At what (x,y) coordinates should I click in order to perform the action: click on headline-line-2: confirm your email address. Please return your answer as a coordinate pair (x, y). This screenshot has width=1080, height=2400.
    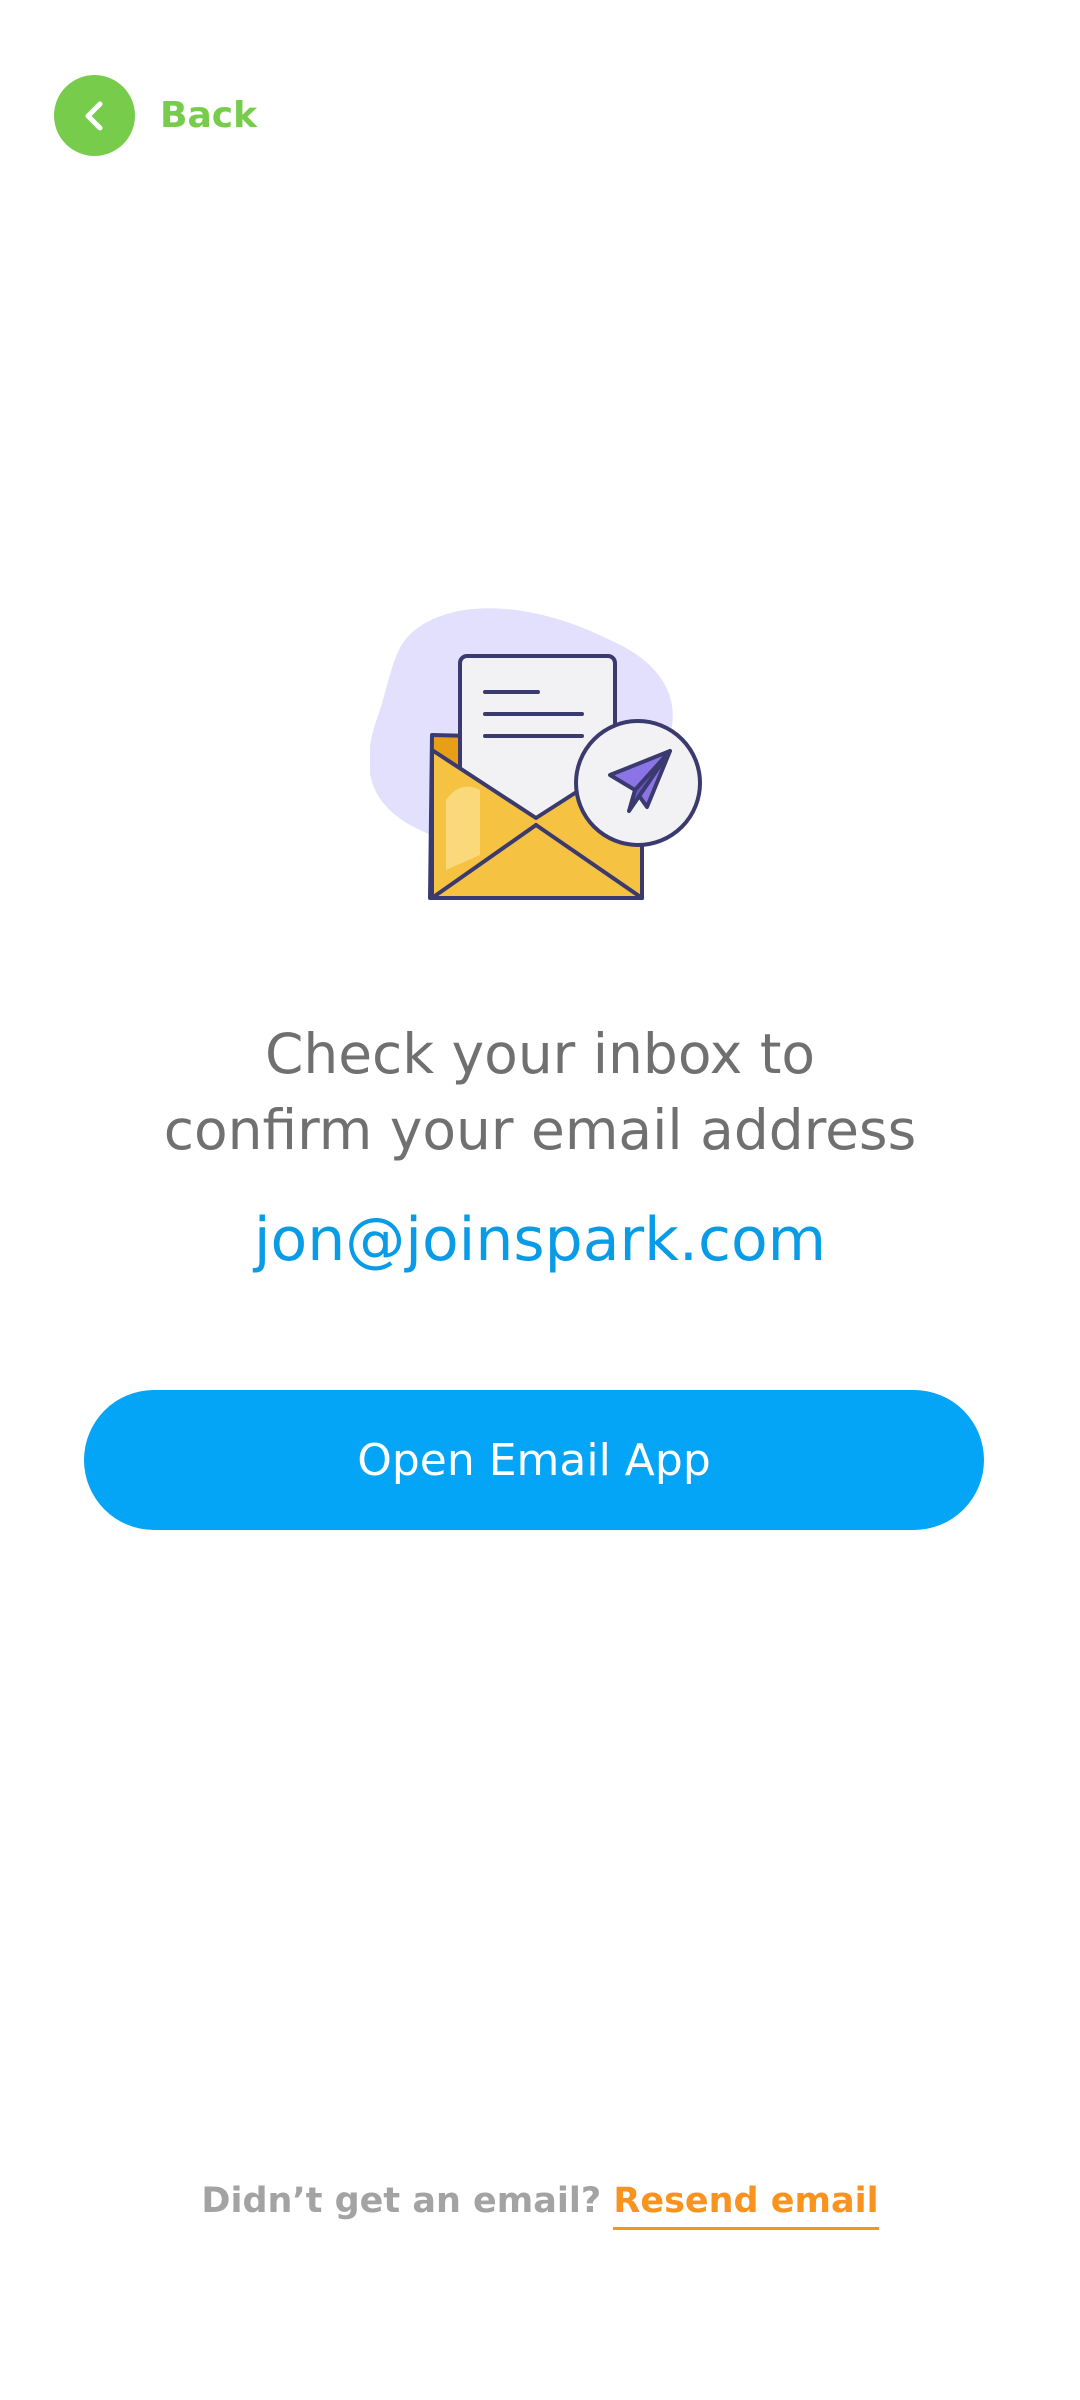
    Looking at the image, I should click on (540, 1130).